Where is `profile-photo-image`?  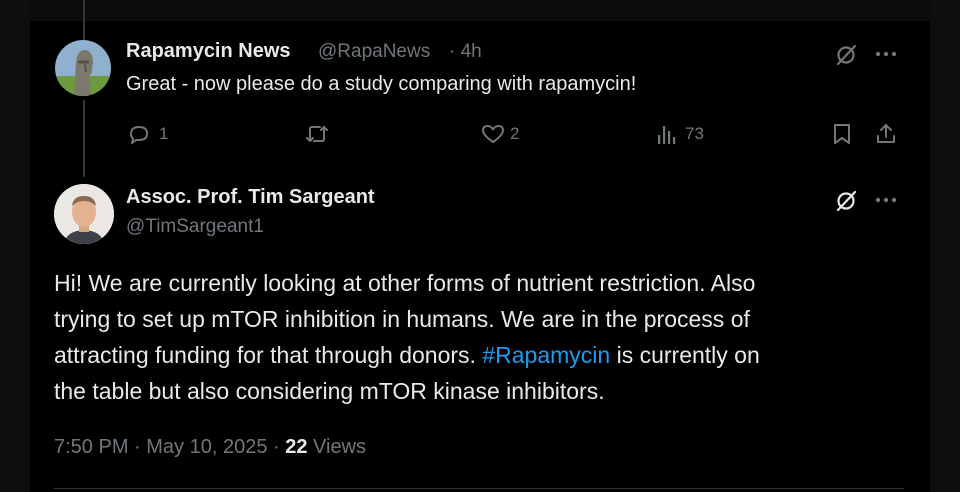 profile-photo-image is located at coordinates (84, 214).